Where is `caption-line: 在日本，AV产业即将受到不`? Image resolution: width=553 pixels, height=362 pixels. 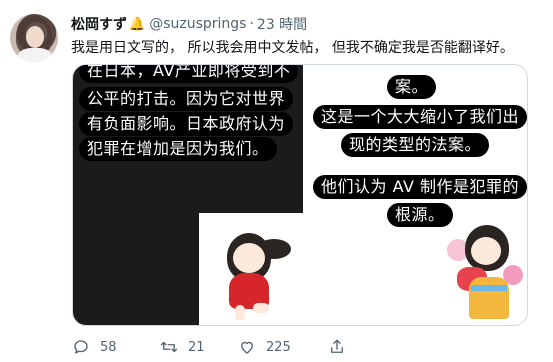
caption-line: 在日本，AV产业即将受到不 is located at coordinates (189, 74).